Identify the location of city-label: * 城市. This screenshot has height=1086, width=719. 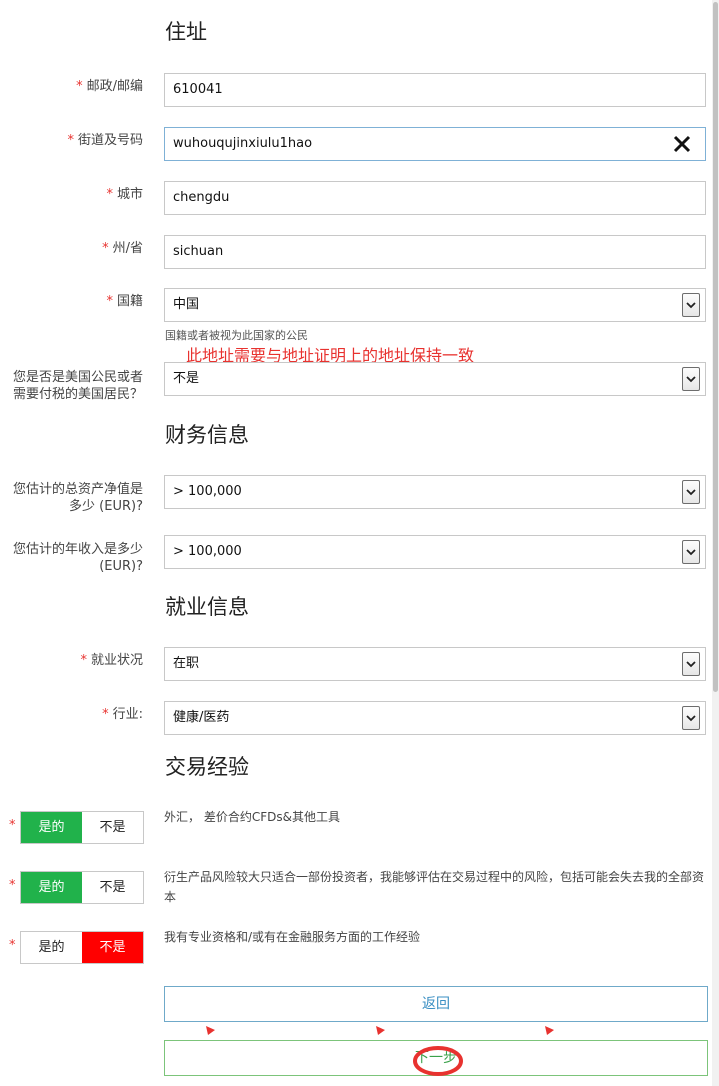
(124, 194).